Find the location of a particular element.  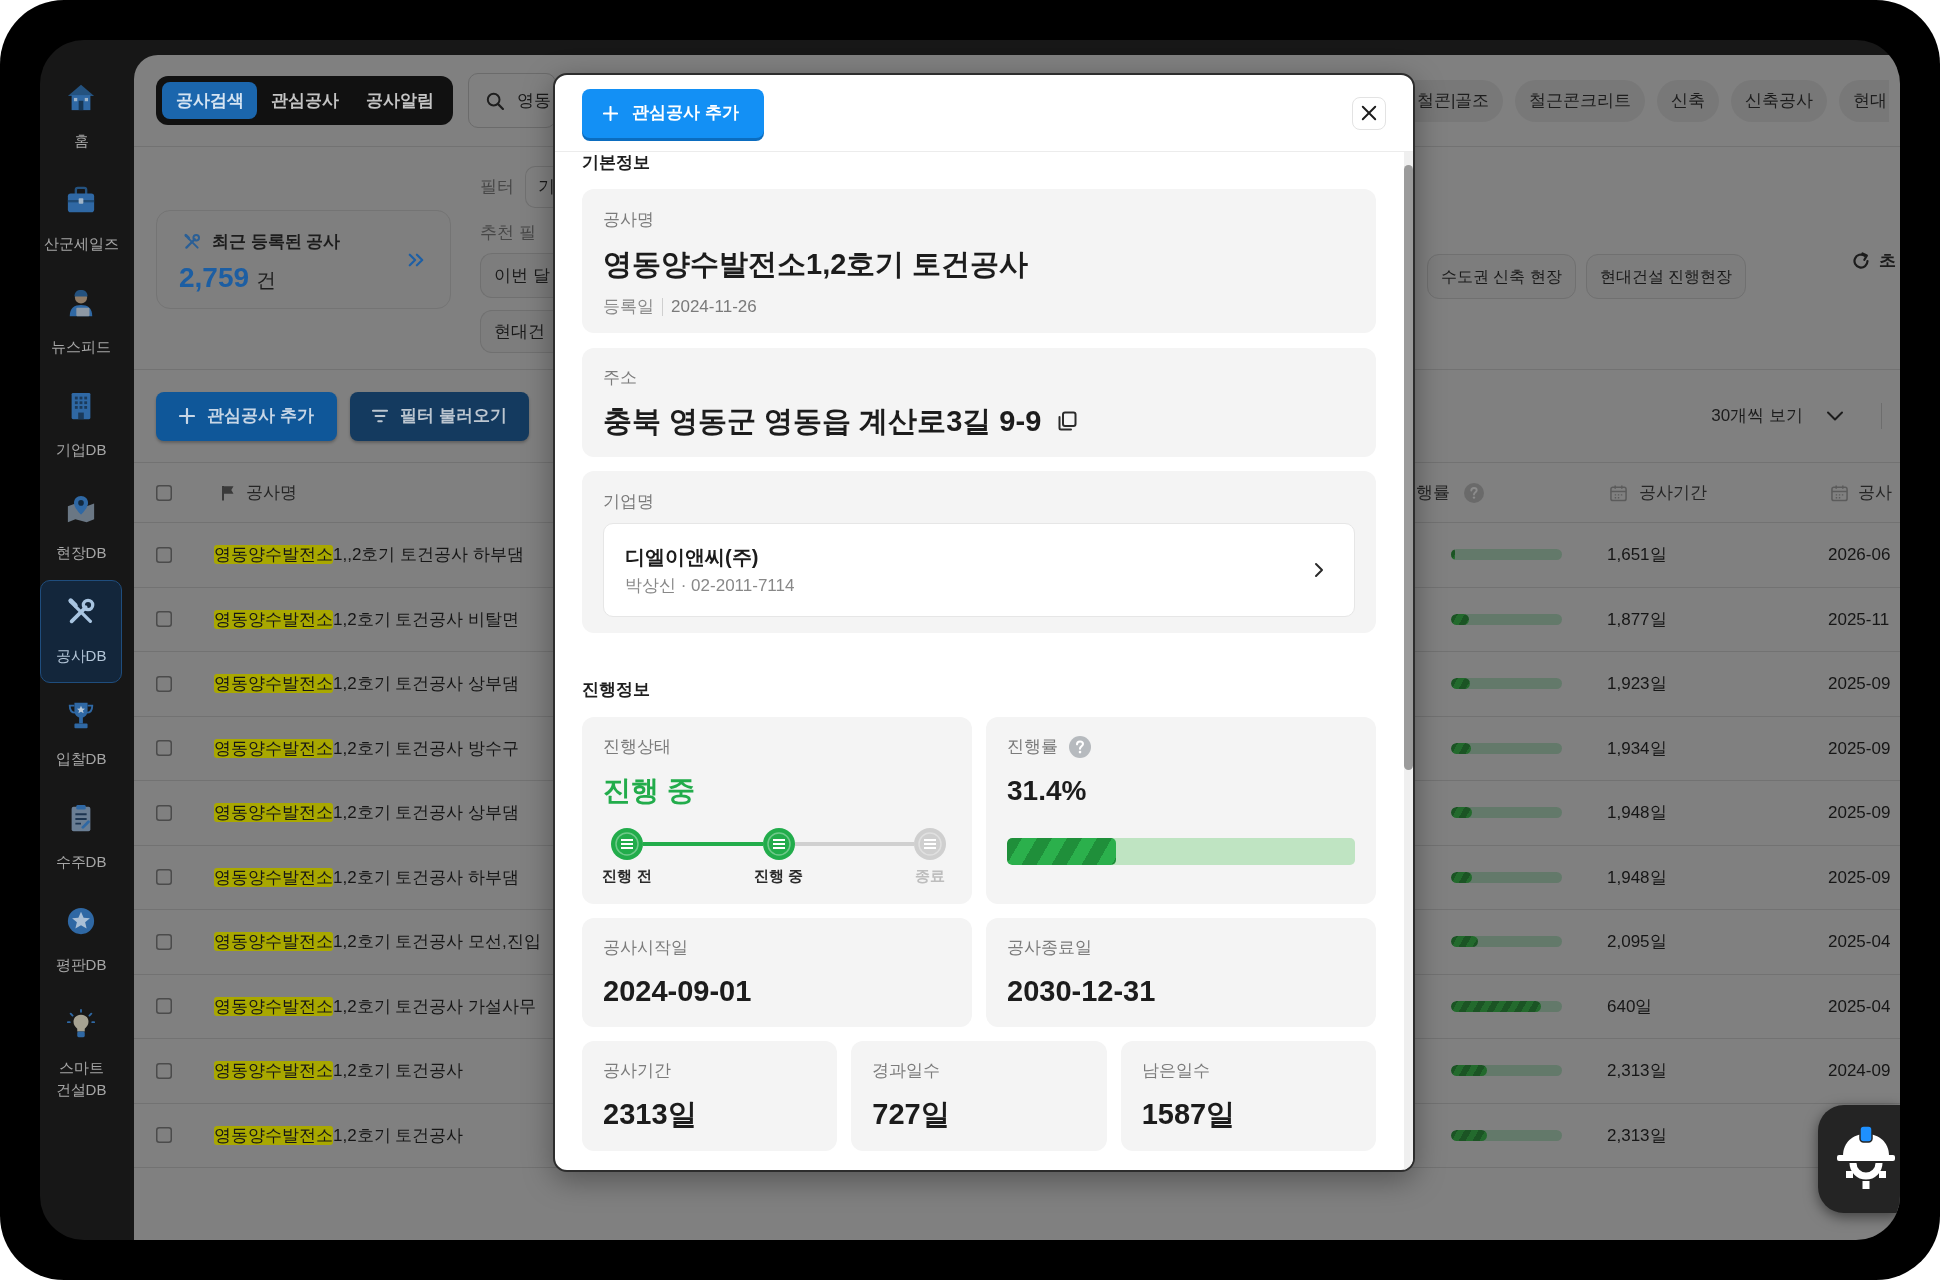

sidebar-item: 홈 is located at coordinates (81, 116).